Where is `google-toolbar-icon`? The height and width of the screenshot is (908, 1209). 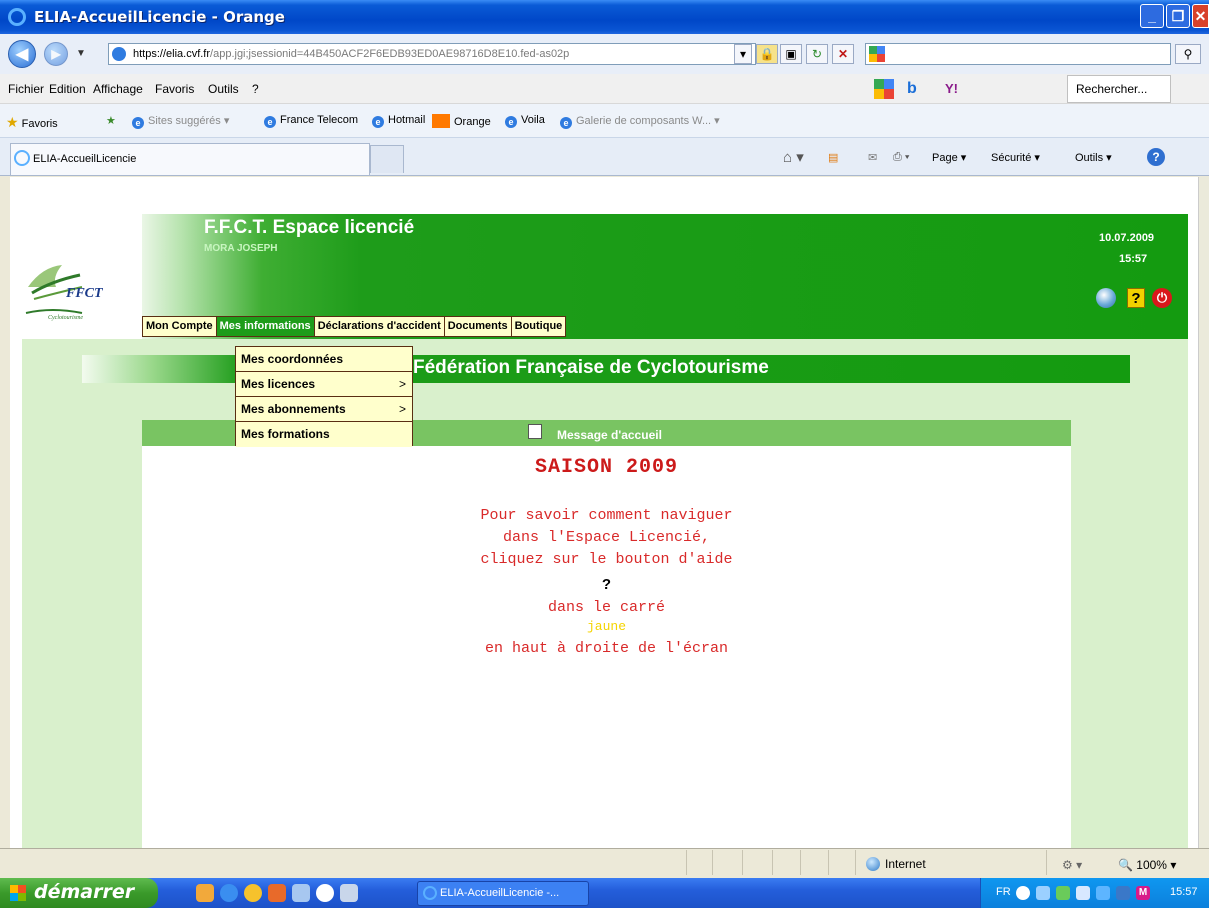
google-toolbar-icon is located at coordinates (884, 89).